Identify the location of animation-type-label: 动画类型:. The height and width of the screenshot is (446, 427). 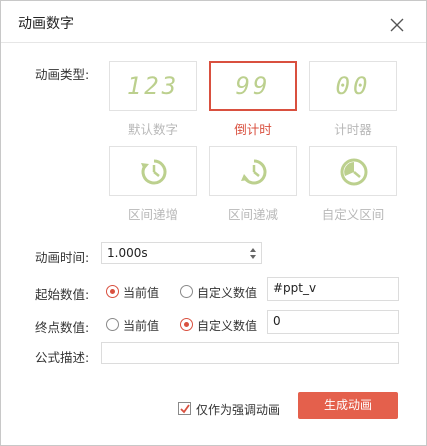
(62, 74).